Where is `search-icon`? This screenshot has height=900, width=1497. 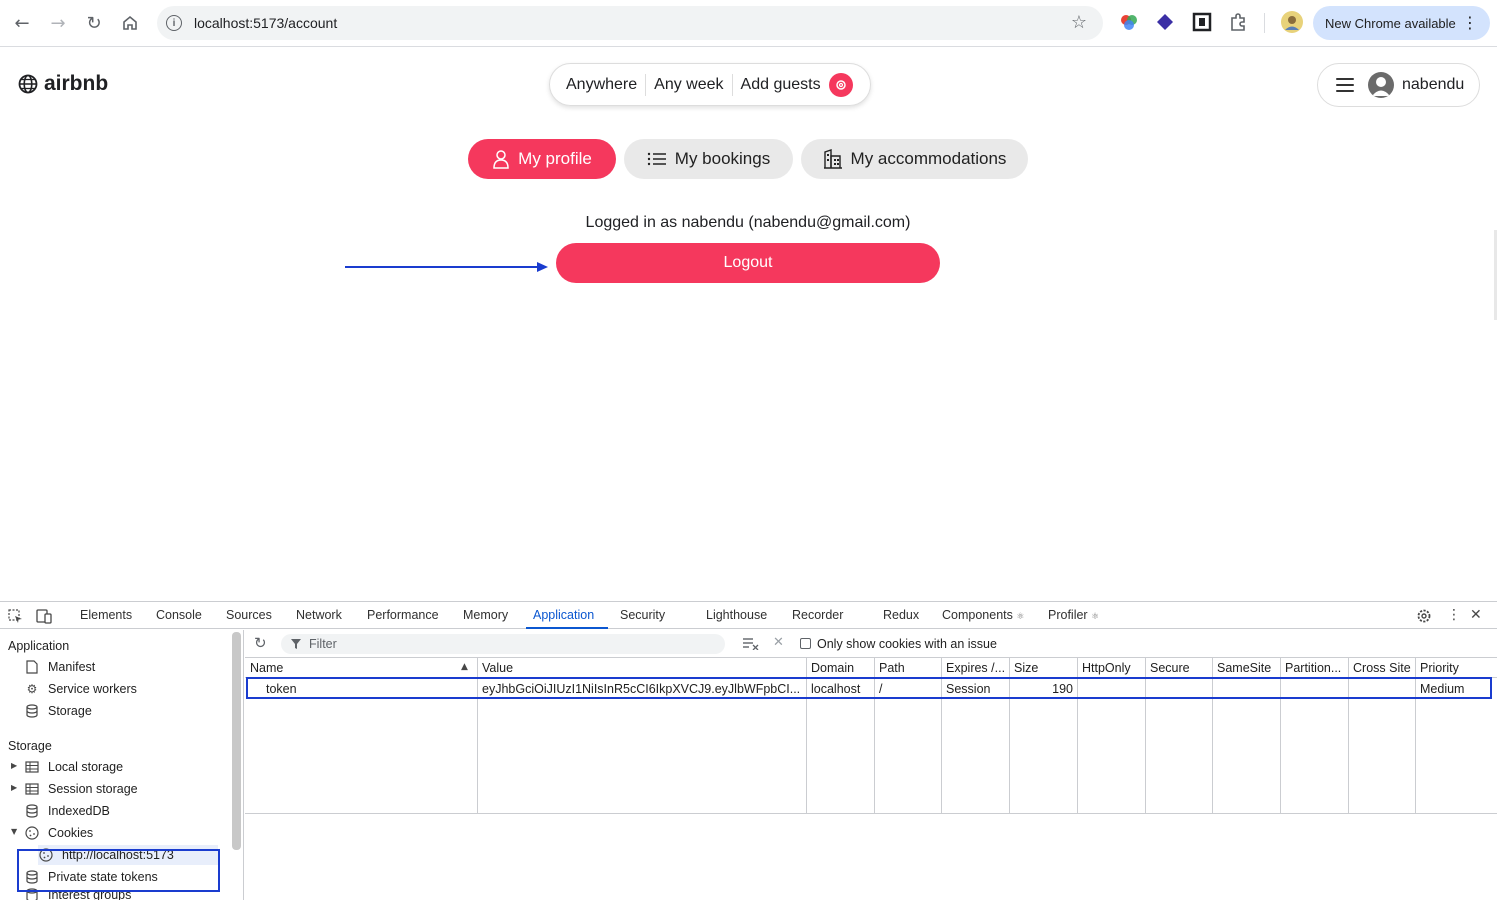 search-icon is located at coordinates (840, 84).